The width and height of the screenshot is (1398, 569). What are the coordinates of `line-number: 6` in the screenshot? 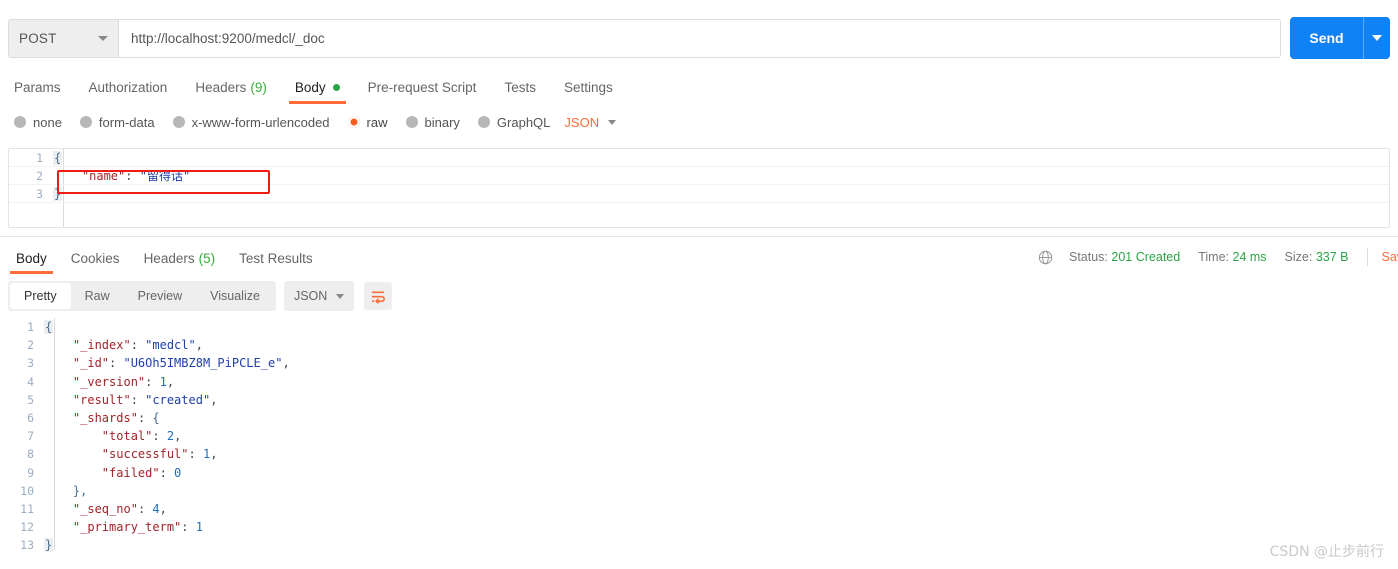 It's located at (30, 418).